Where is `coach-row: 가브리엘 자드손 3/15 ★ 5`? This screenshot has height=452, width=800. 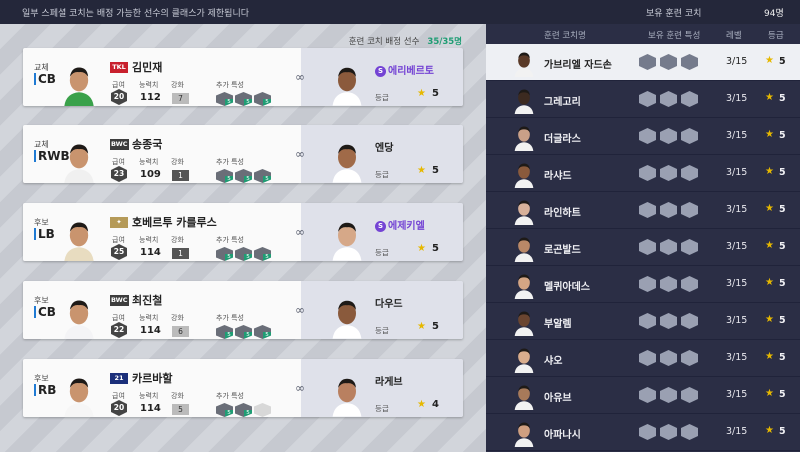
coach-row: 가브리엘 자드손 3/15 ★ 5 is located at coordinates (643, 62).